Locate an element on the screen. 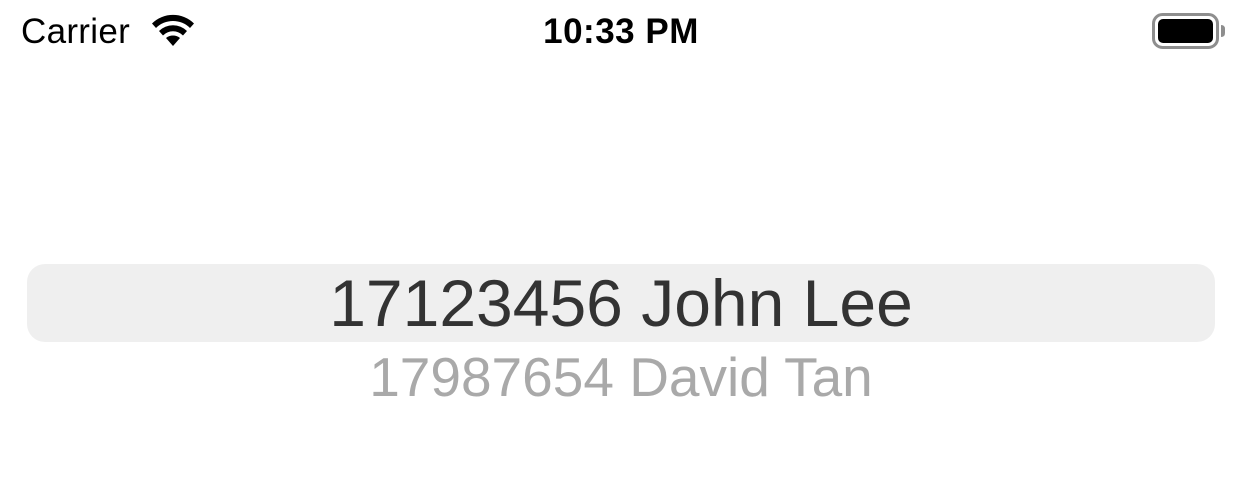 The width and height of the screenshot is (1242, 500). status-bar: Carrier 10:33 PM is located at coordinates (621, 32).